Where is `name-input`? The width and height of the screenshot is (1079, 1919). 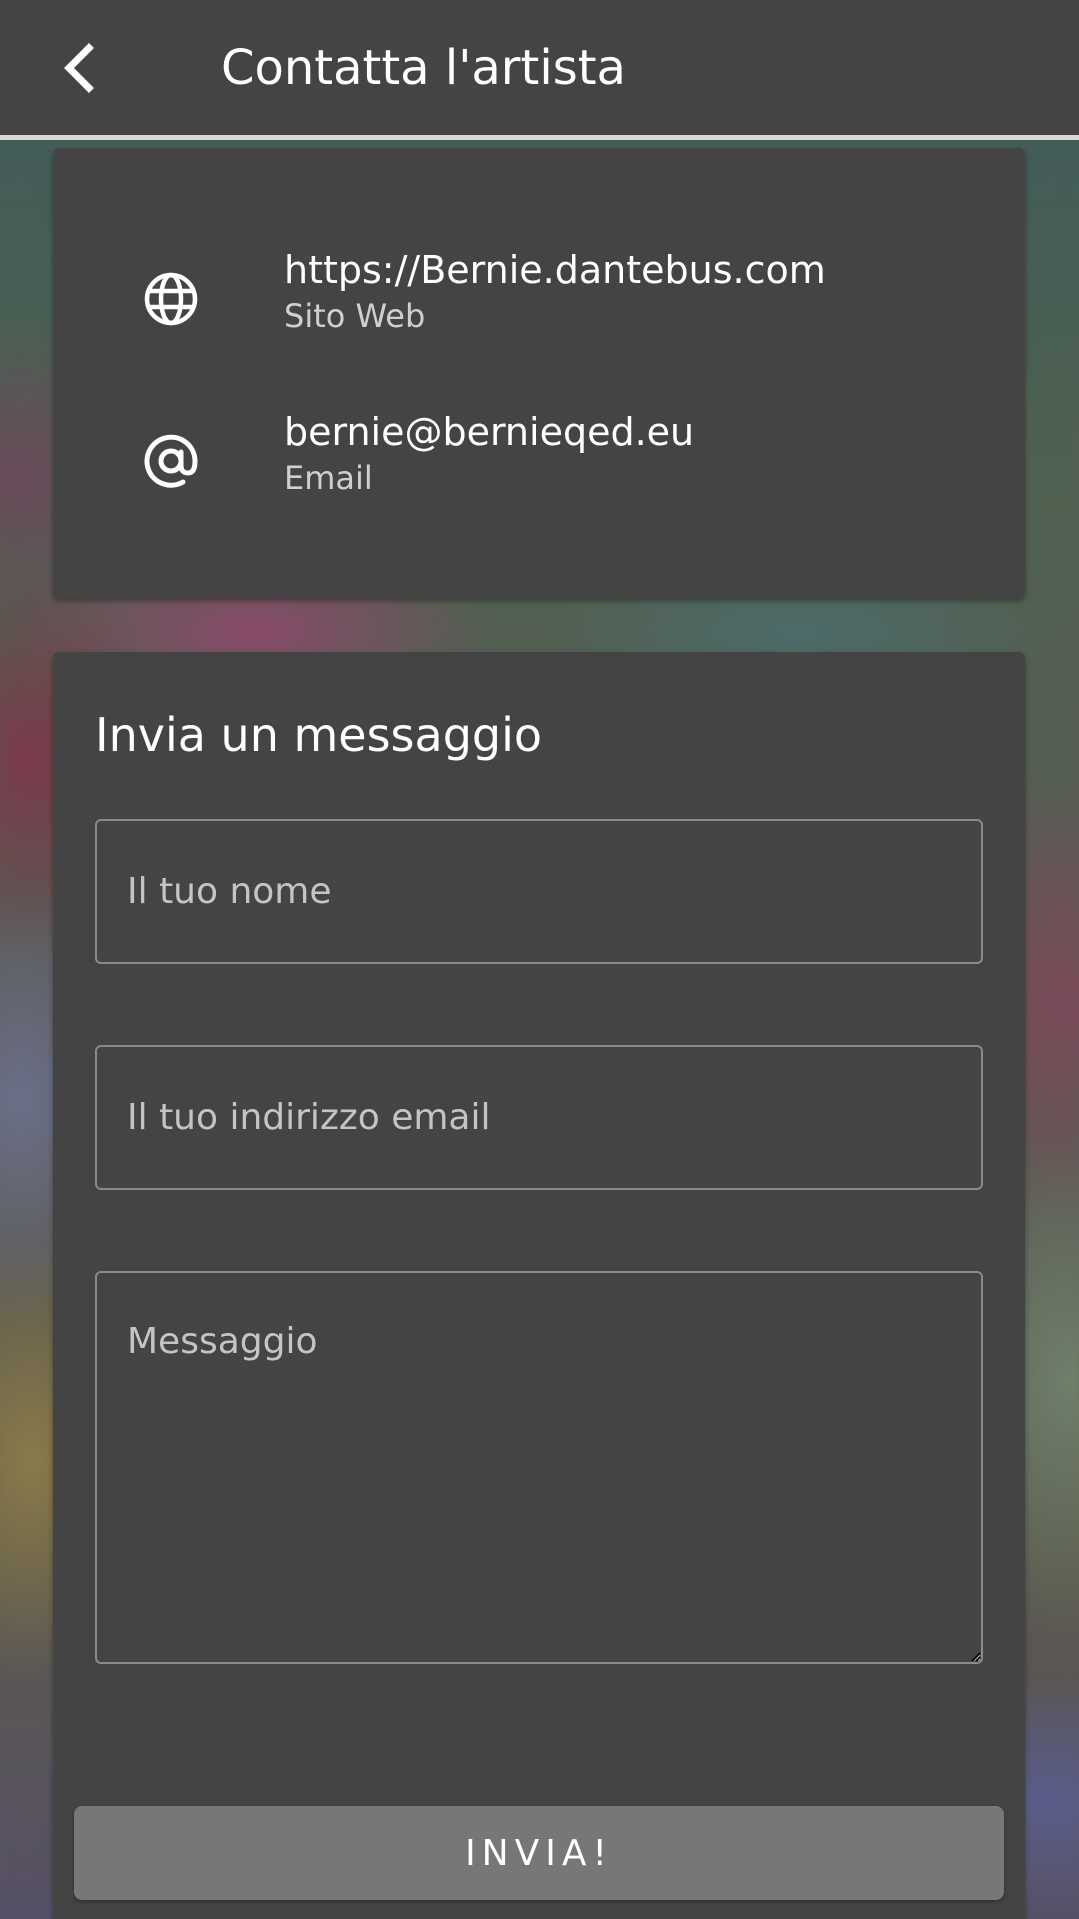 name-input is located at coordinates (539, 891).